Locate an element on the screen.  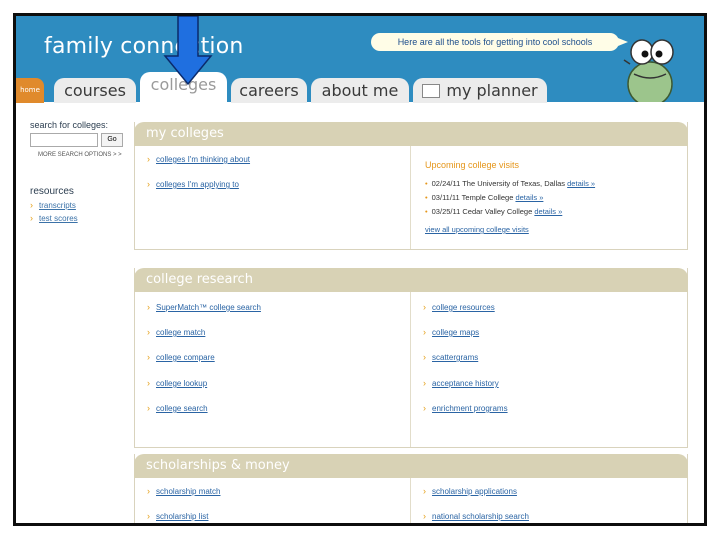
visit-item: • 03/25/11 Cedar Valley College details » is located at coordinates (493, 211).